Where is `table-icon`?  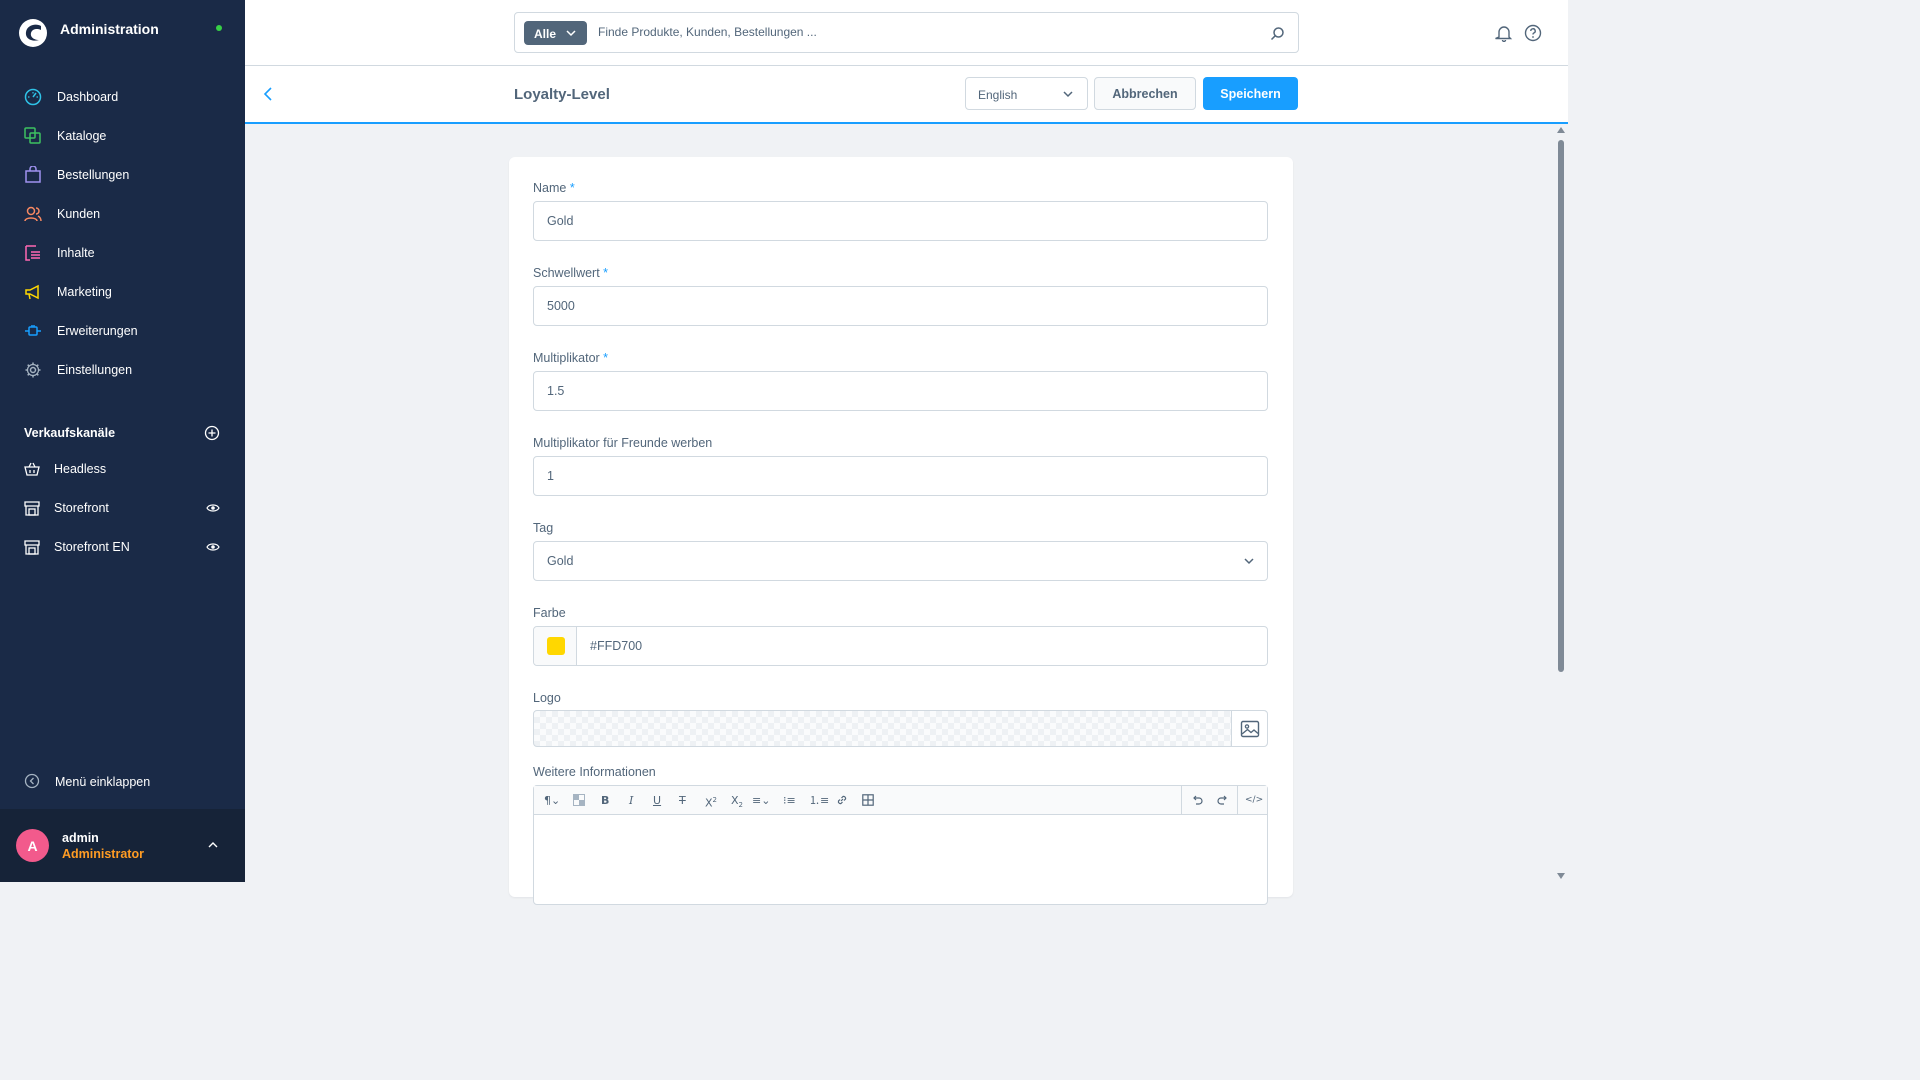
table-icon is located at coordinates (868, 800).